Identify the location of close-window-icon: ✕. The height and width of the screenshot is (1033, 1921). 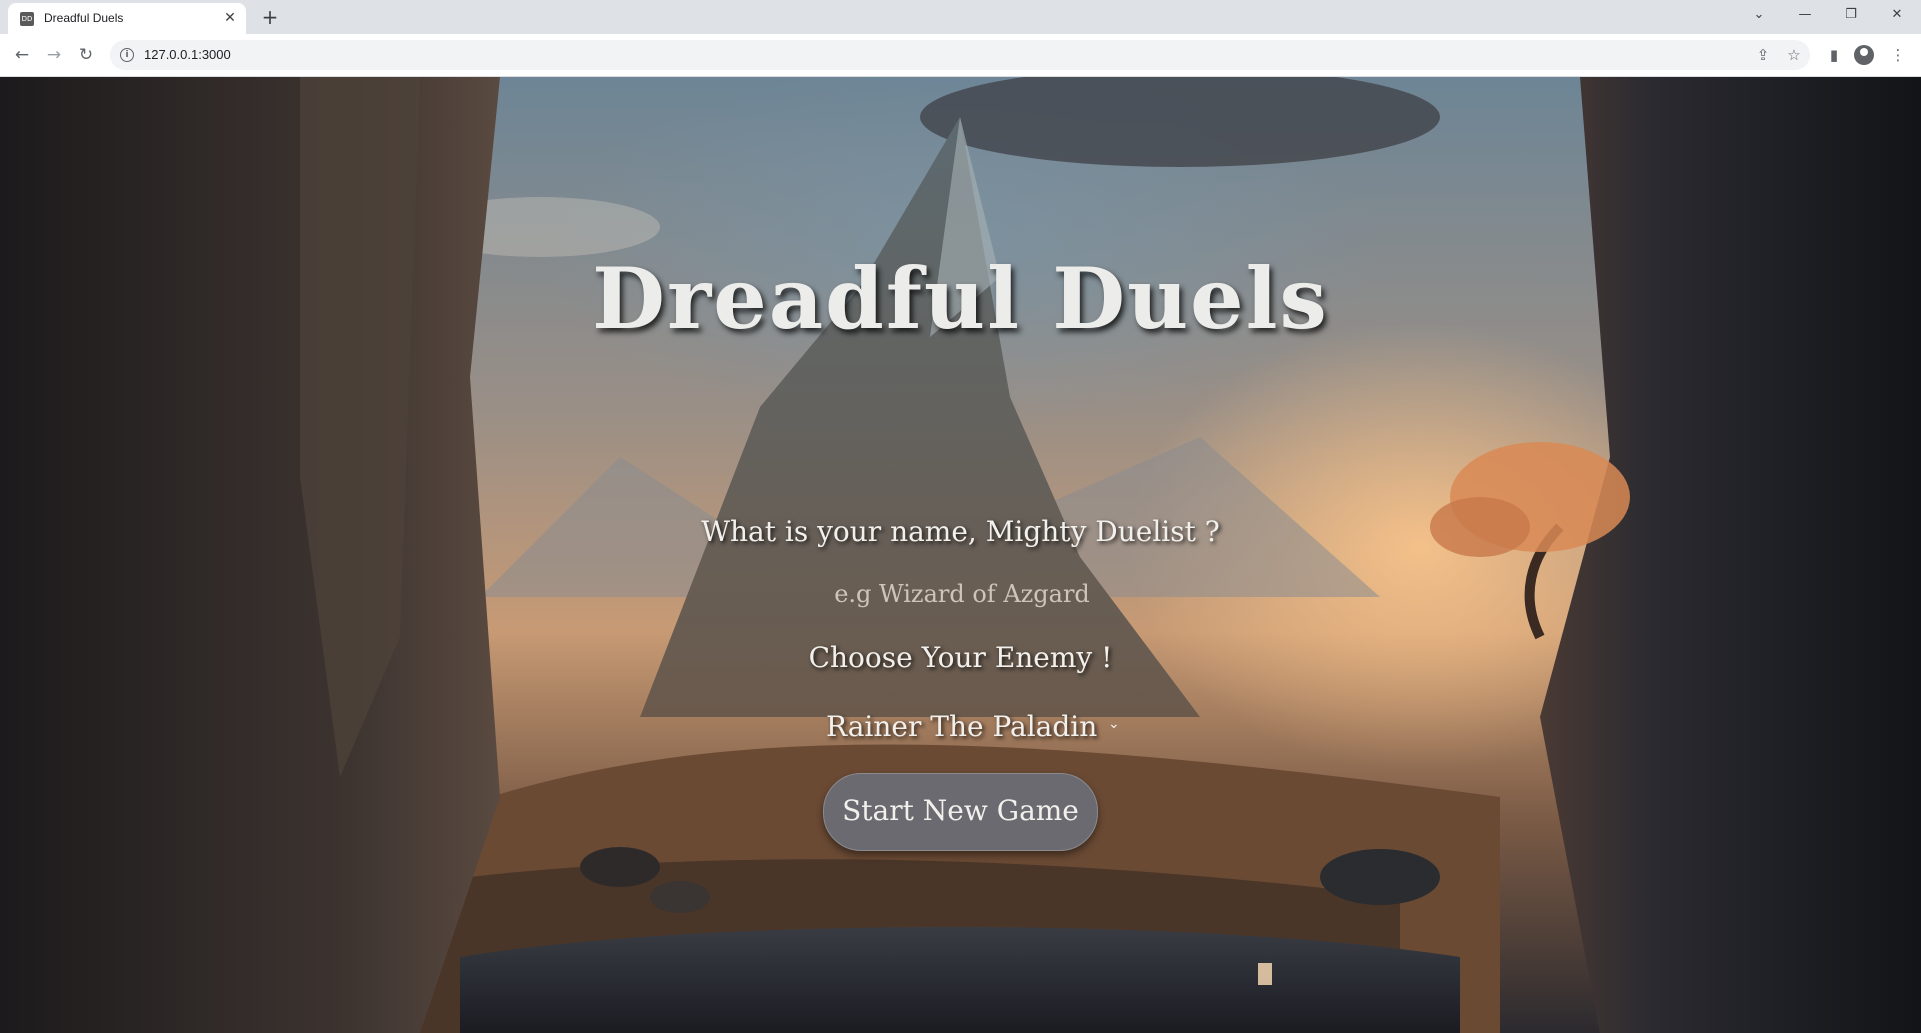
(1897, 15).